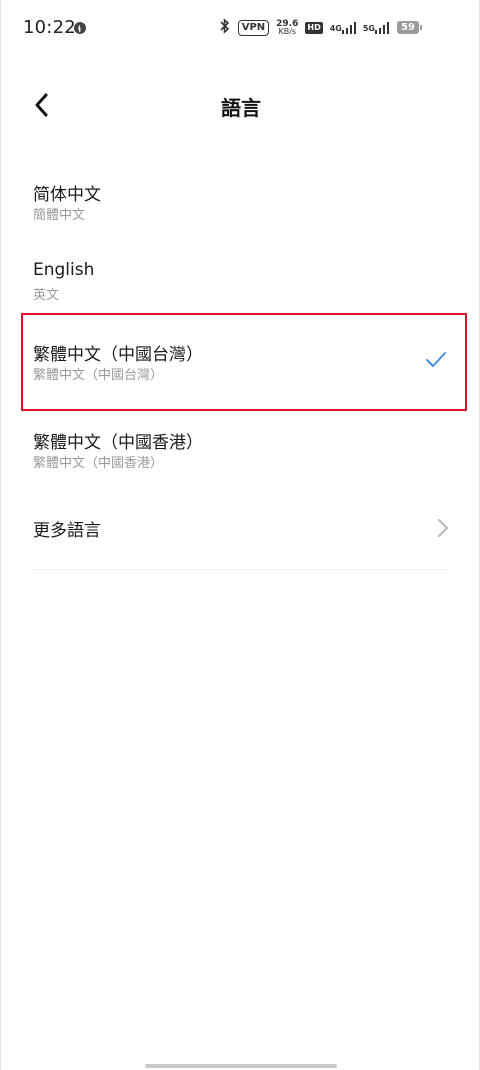 The height and width of the screenshot is (1070, 480). What do you see at coordinates (118, 355) in the screenshot?
I see `language-name: 繁體中文（中國台灣）` at bounding box center [118, 355].